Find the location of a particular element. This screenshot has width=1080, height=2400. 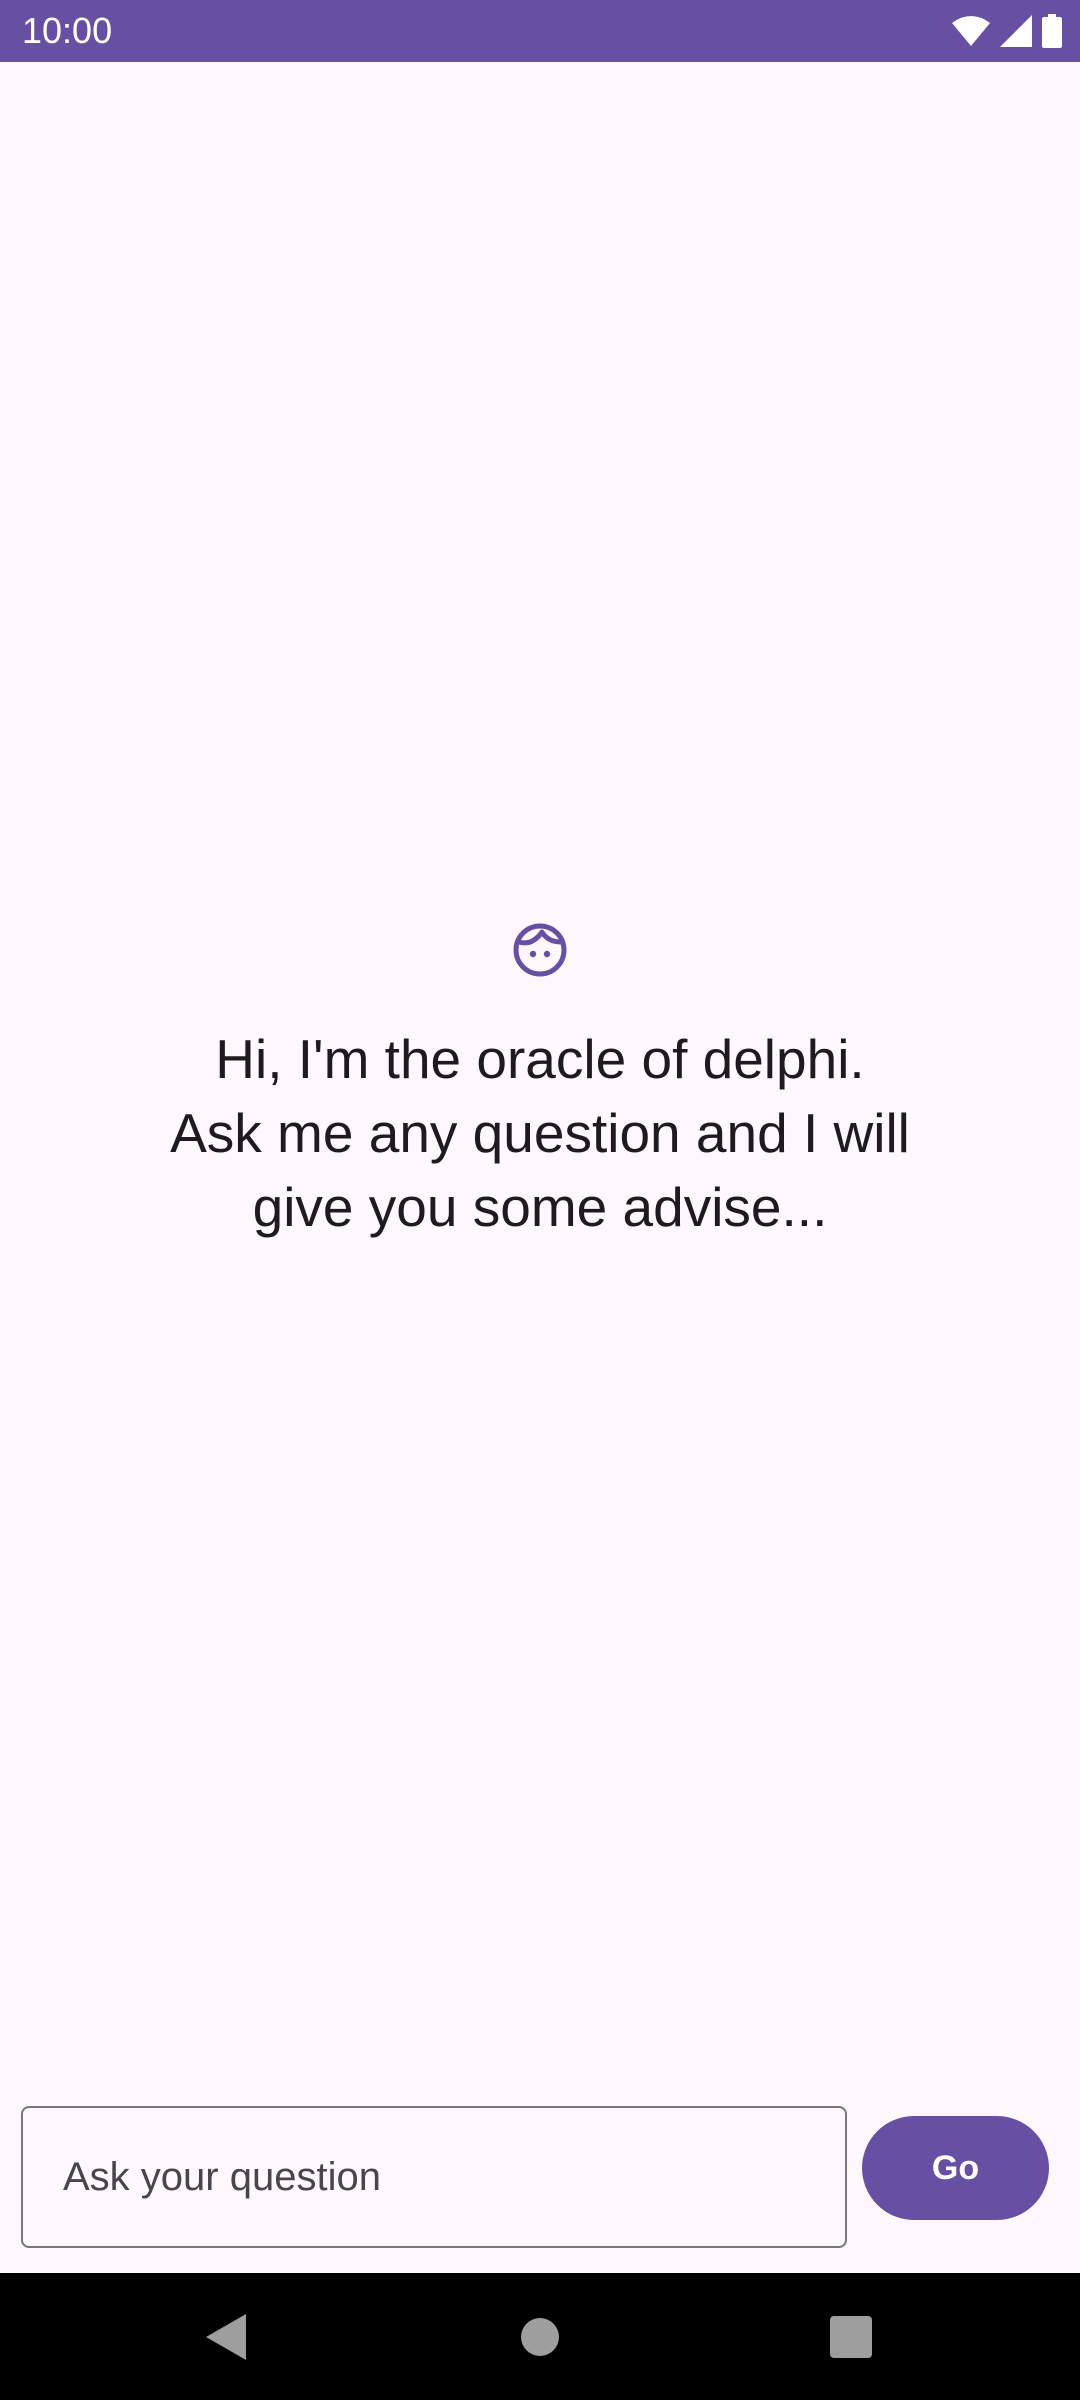

battery-icon is located at coordinates (1052, 31).